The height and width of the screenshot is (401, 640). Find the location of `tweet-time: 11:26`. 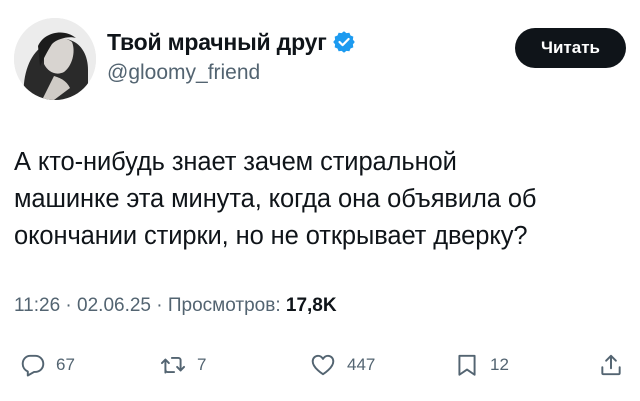

tweet-time: 11:26 is located at coordinates (37, 305).